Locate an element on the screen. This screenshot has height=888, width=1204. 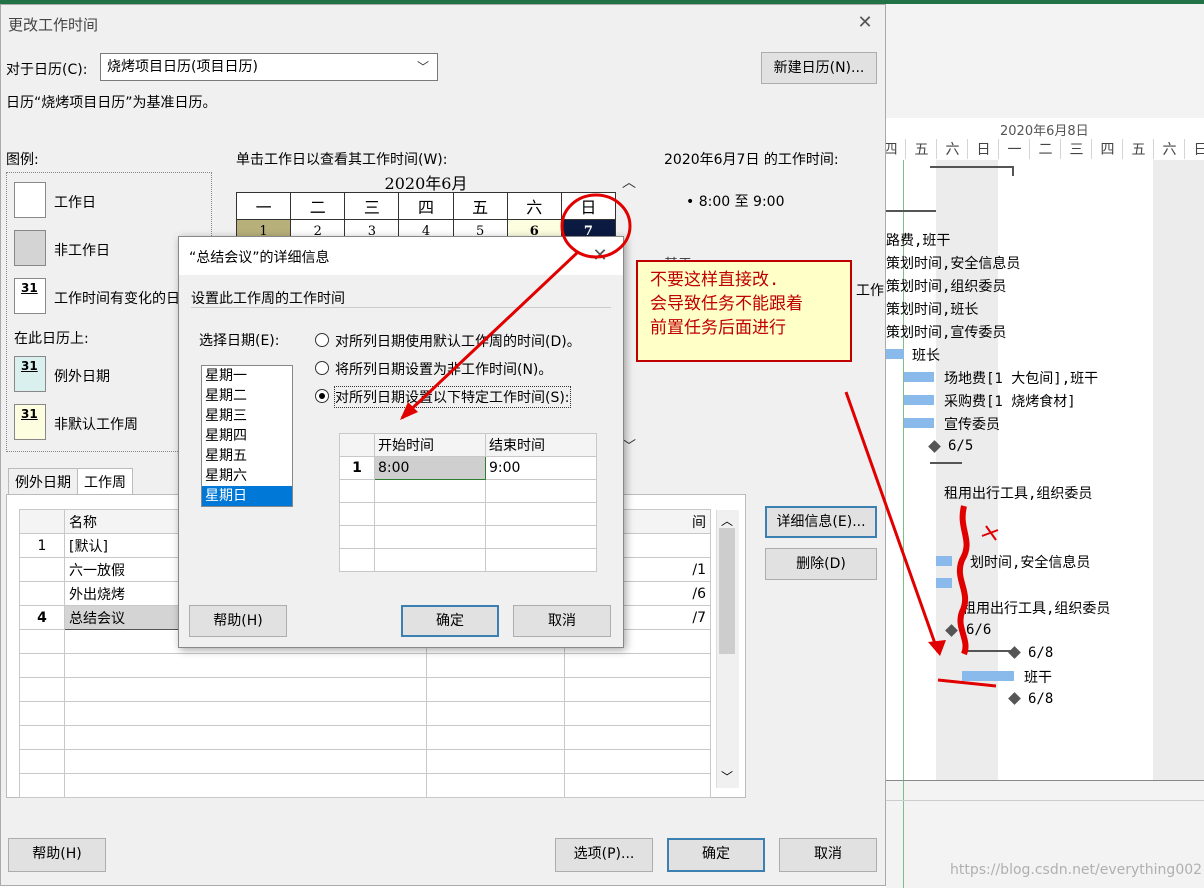
highlight-circle is located at coordinates (596, 226).